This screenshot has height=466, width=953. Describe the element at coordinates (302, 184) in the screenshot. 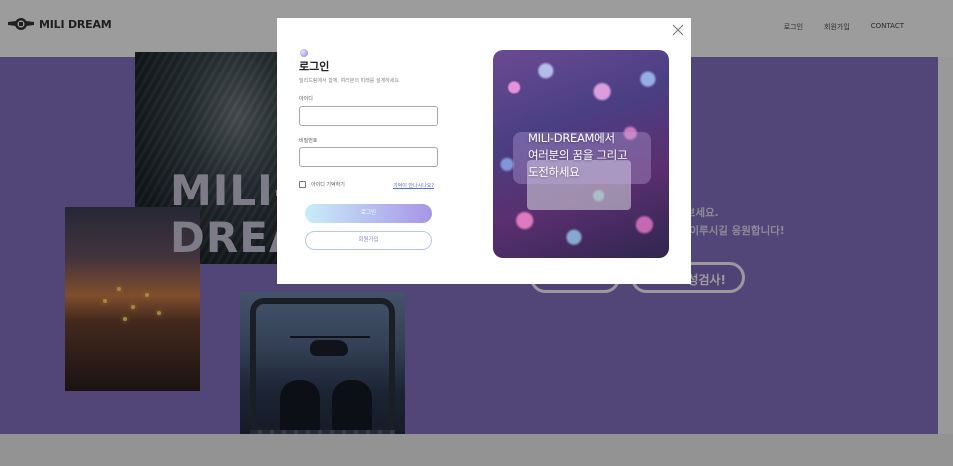

I see `remember-id-checkbox` at that location.